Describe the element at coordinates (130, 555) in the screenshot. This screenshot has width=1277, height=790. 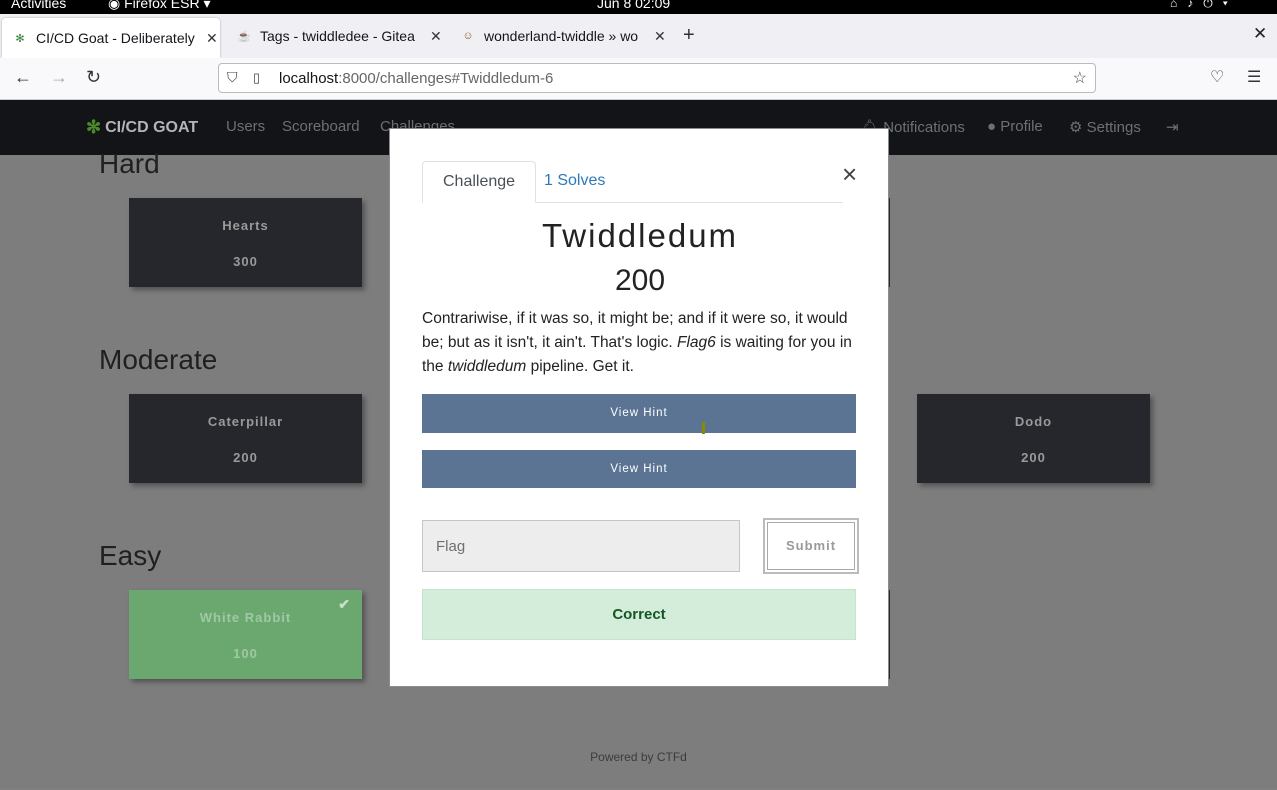
I see `category-heading-easy: Easy` at that location.